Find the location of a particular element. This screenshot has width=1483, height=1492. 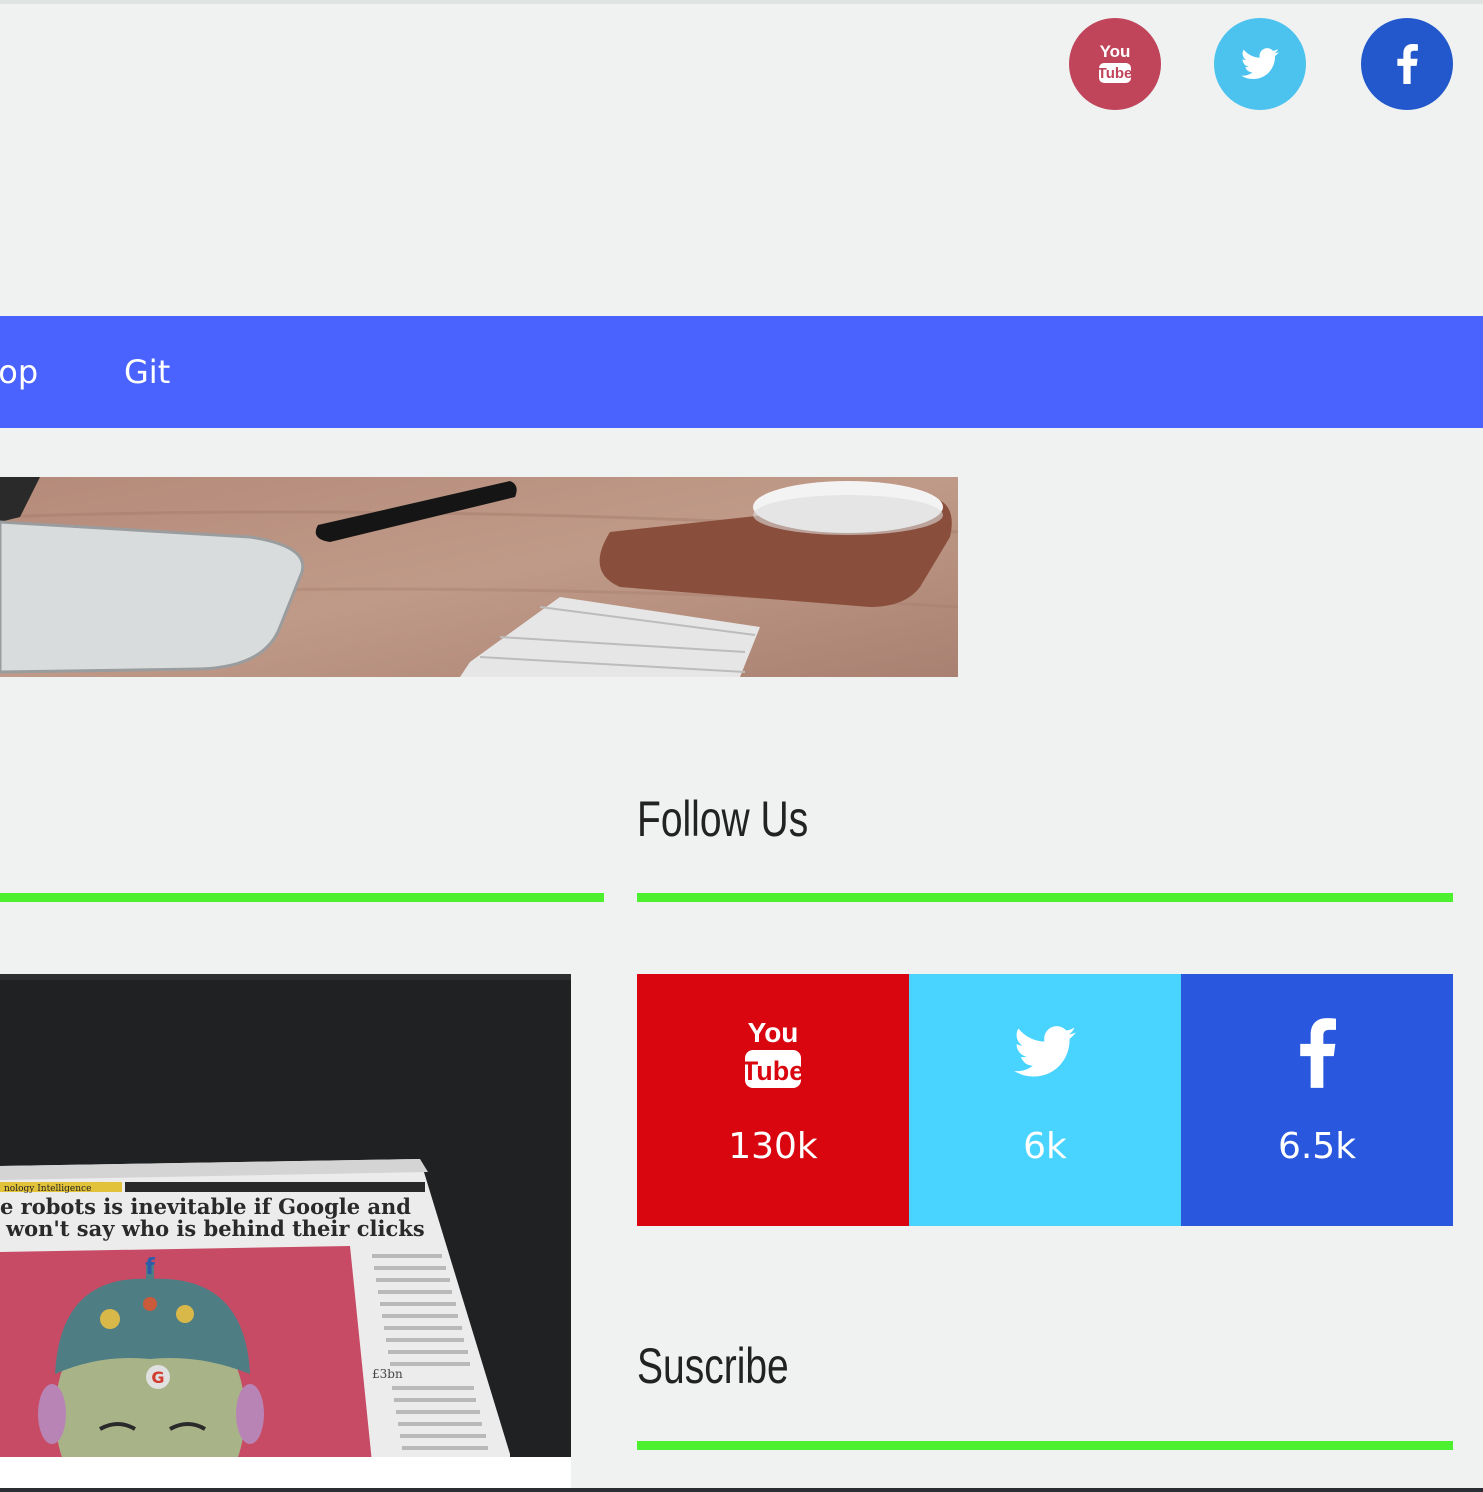

follow-facebook: 6.5k is located at coordinates (1317, 1100).